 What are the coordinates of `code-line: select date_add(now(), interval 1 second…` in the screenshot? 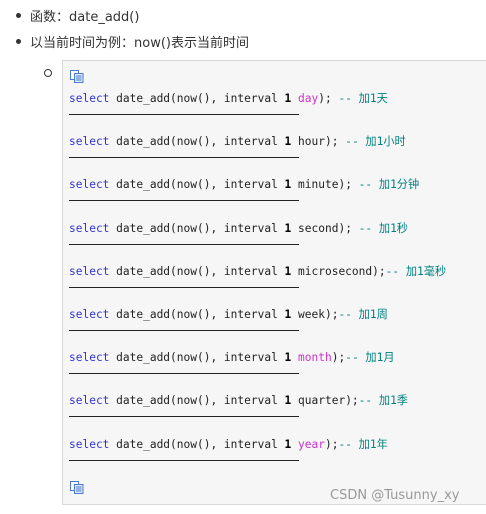 It's located at (238, 229).